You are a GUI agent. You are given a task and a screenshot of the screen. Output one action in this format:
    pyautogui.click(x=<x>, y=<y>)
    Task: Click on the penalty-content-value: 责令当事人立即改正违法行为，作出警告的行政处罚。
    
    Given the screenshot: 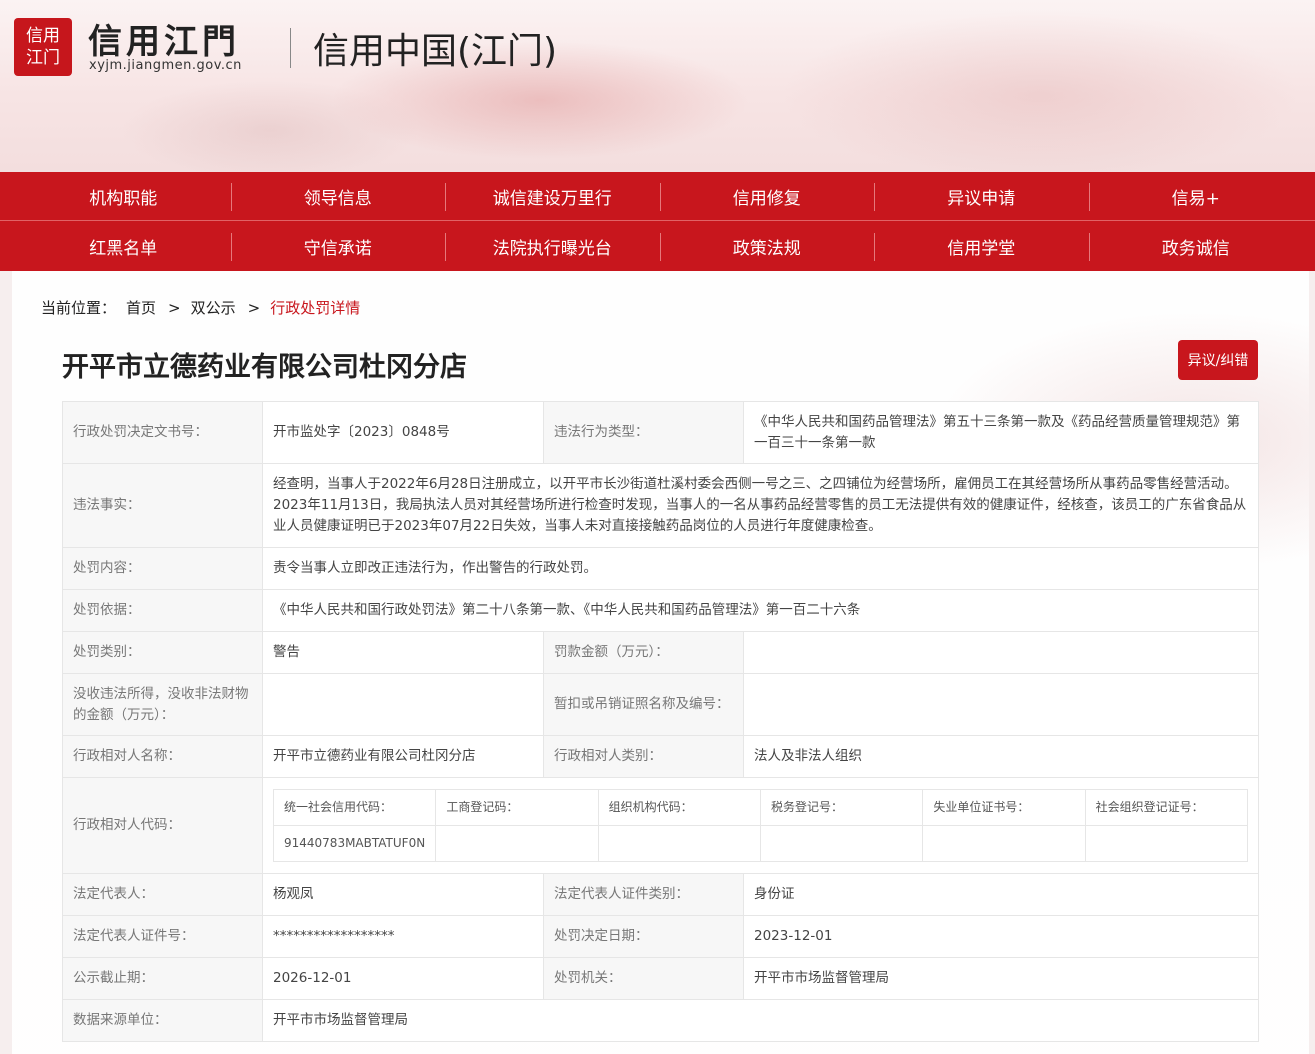 What is the action you would take?
    pyautogui.click(x=760, y=568)
    